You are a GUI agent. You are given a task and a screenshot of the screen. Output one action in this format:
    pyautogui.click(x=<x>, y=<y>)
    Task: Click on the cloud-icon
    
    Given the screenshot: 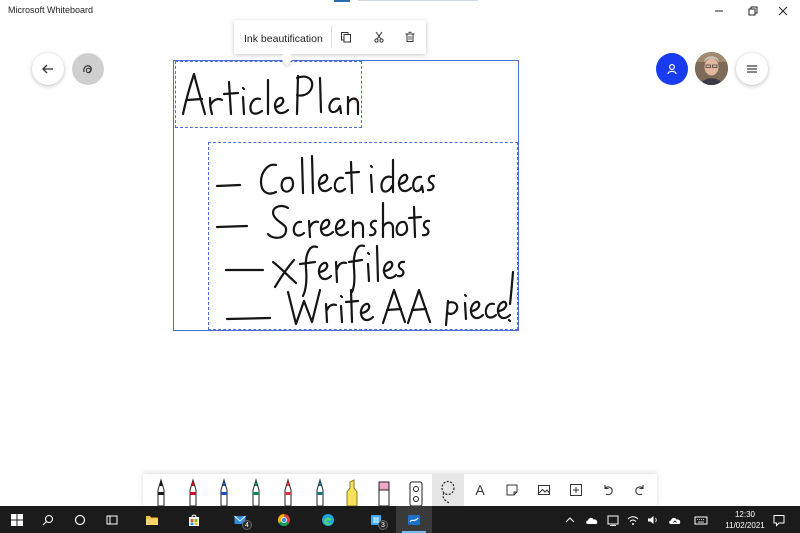 What is the action you would take?
    pyautogui.click(x=592, y=520)
    